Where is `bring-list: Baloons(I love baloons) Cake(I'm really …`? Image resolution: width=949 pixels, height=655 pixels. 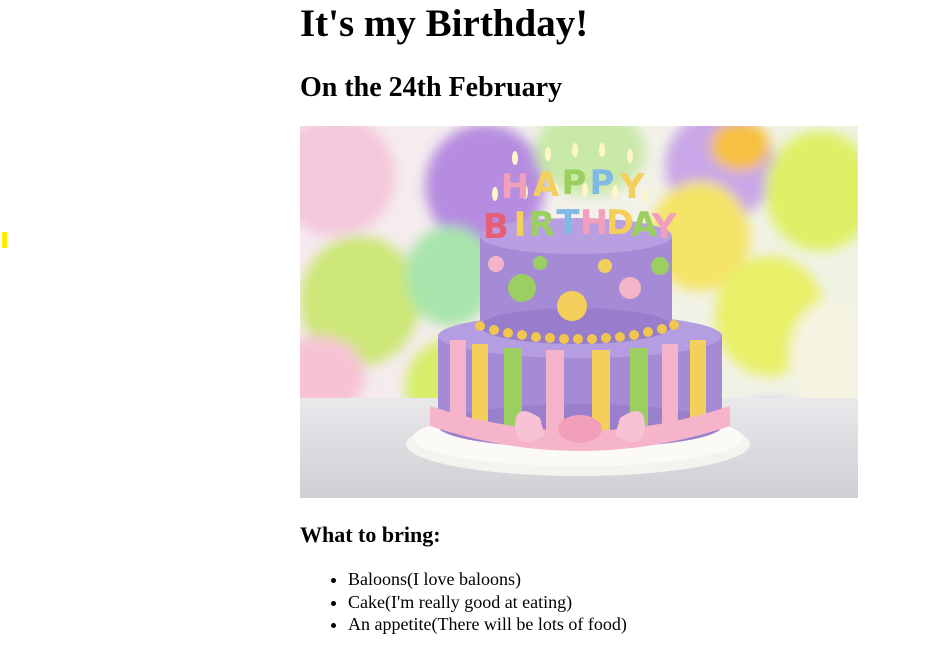
bring-list: Baloons(I love baloons) Cake(I'm really … is located at coordinates (600, 602).